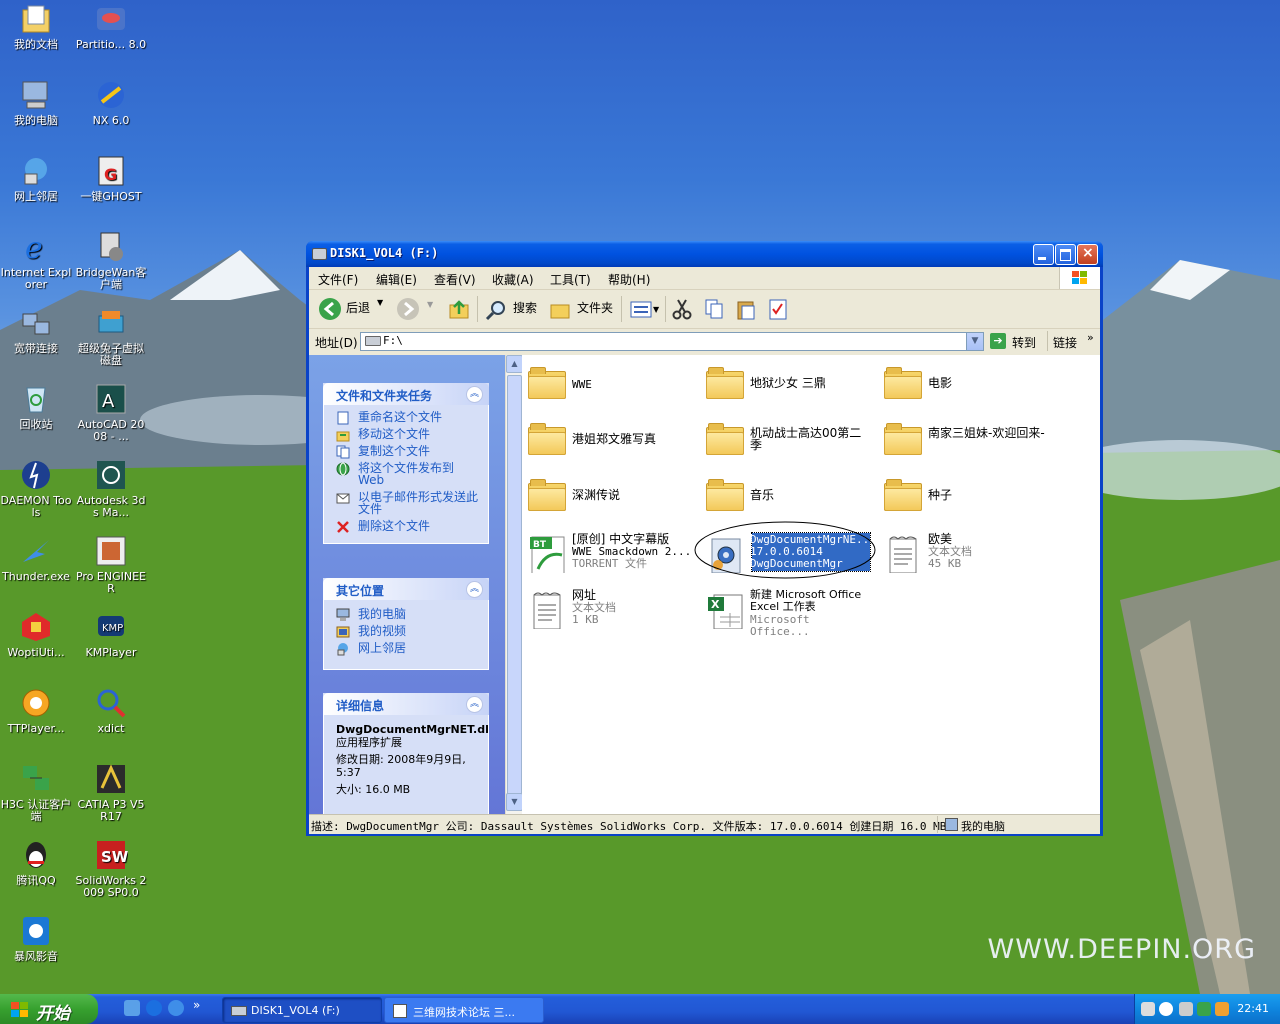 The image size is (1280, 1024). I want to click on minimize-button, so click(1043, 254).